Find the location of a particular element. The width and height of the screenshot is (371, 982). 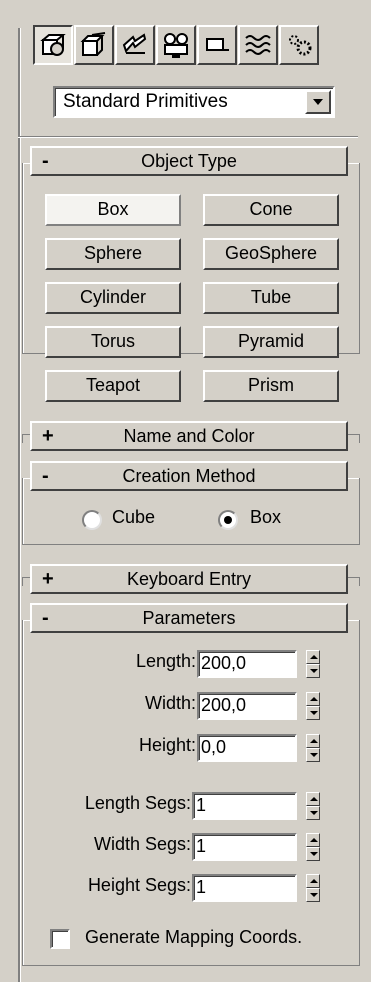

sphere-button: Sphere is located at coordinates (113, 254).